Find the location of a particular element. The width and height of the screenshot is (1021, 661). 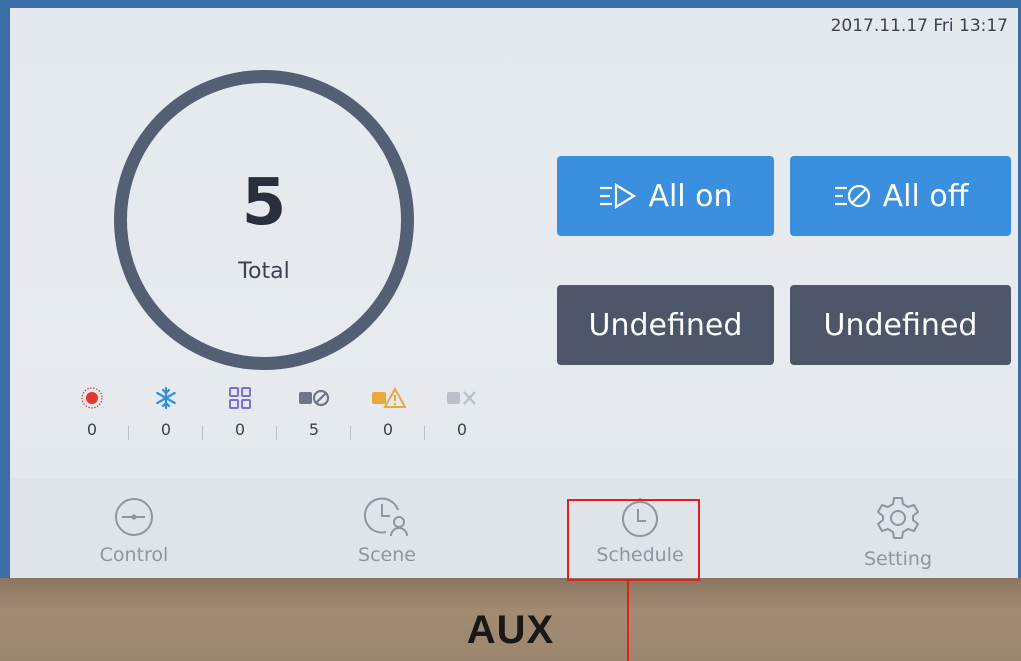

nav-setting: Setting is located at coordinates (898, 531).